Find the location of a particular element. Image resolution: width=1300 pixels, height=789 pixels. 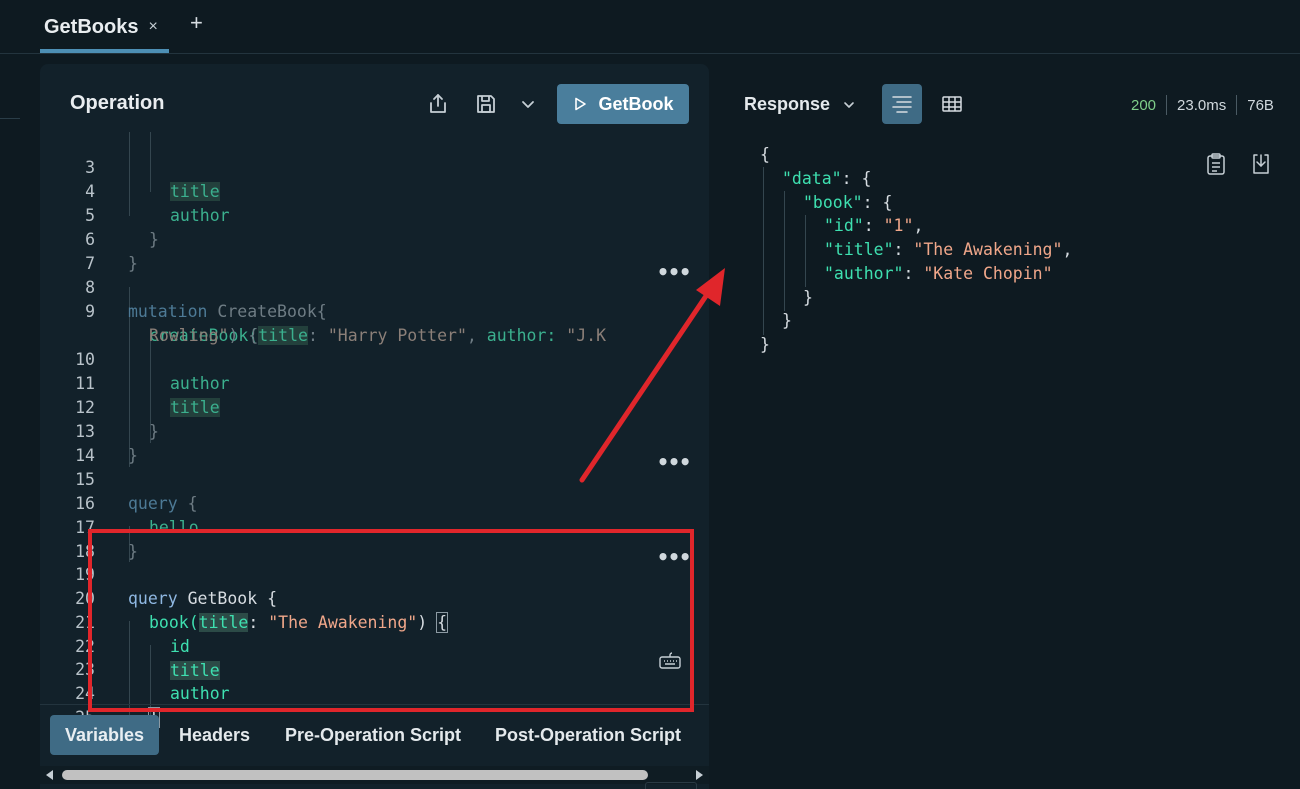

share-icon is located at coordinates (438, 104).